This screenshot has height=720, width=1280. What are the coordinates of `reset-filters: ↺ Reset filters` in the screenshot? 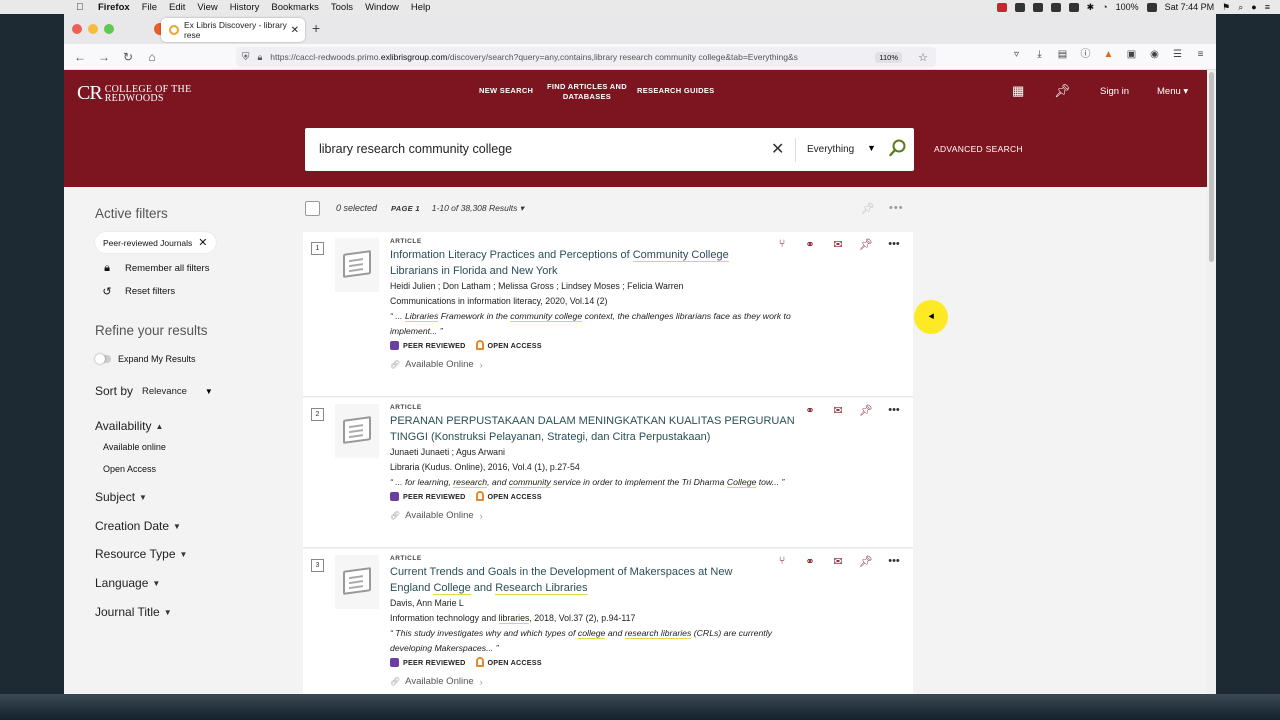 It's located at (136, 291).